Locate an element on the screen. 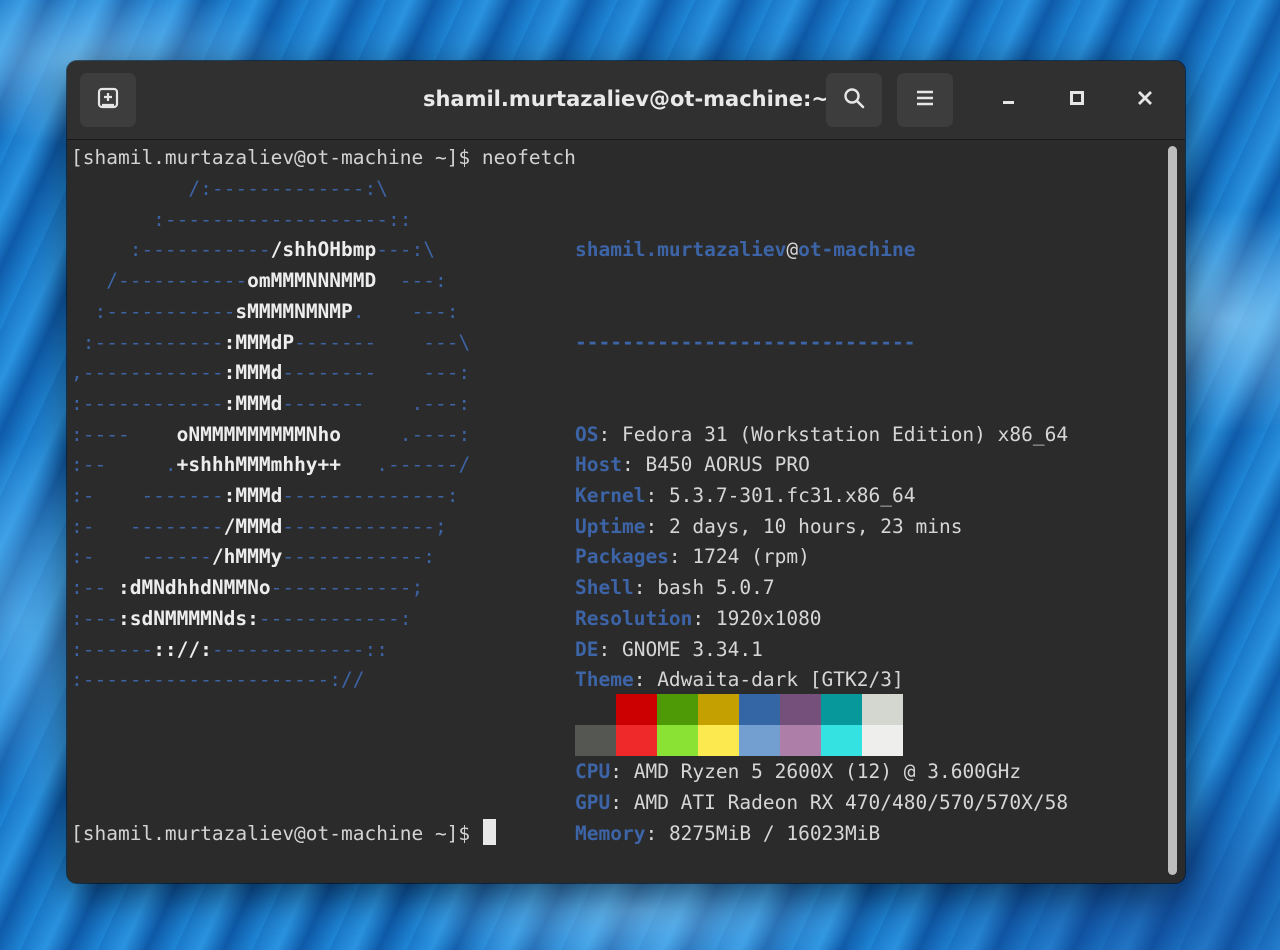 The width and height of the screenshot is (1280, 950). logo-segment: /MMMd is located at coordinates (253, 526).